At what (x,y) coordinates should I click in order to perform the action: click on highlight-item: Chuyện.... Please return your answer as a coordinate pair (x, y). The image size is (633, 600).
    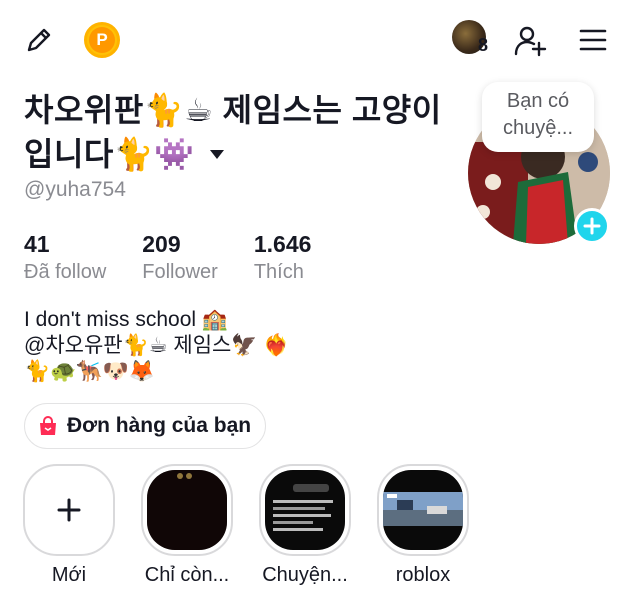
    Looking at the image, I should click on (305, 525).